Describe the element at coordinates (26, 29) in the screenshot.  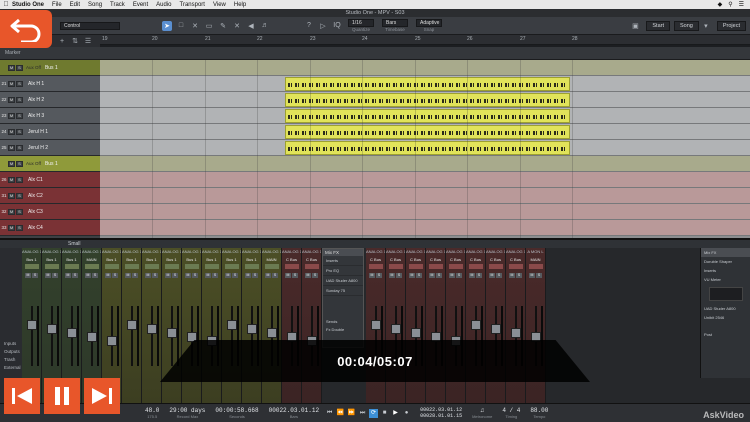
I see `back-button` at that location.